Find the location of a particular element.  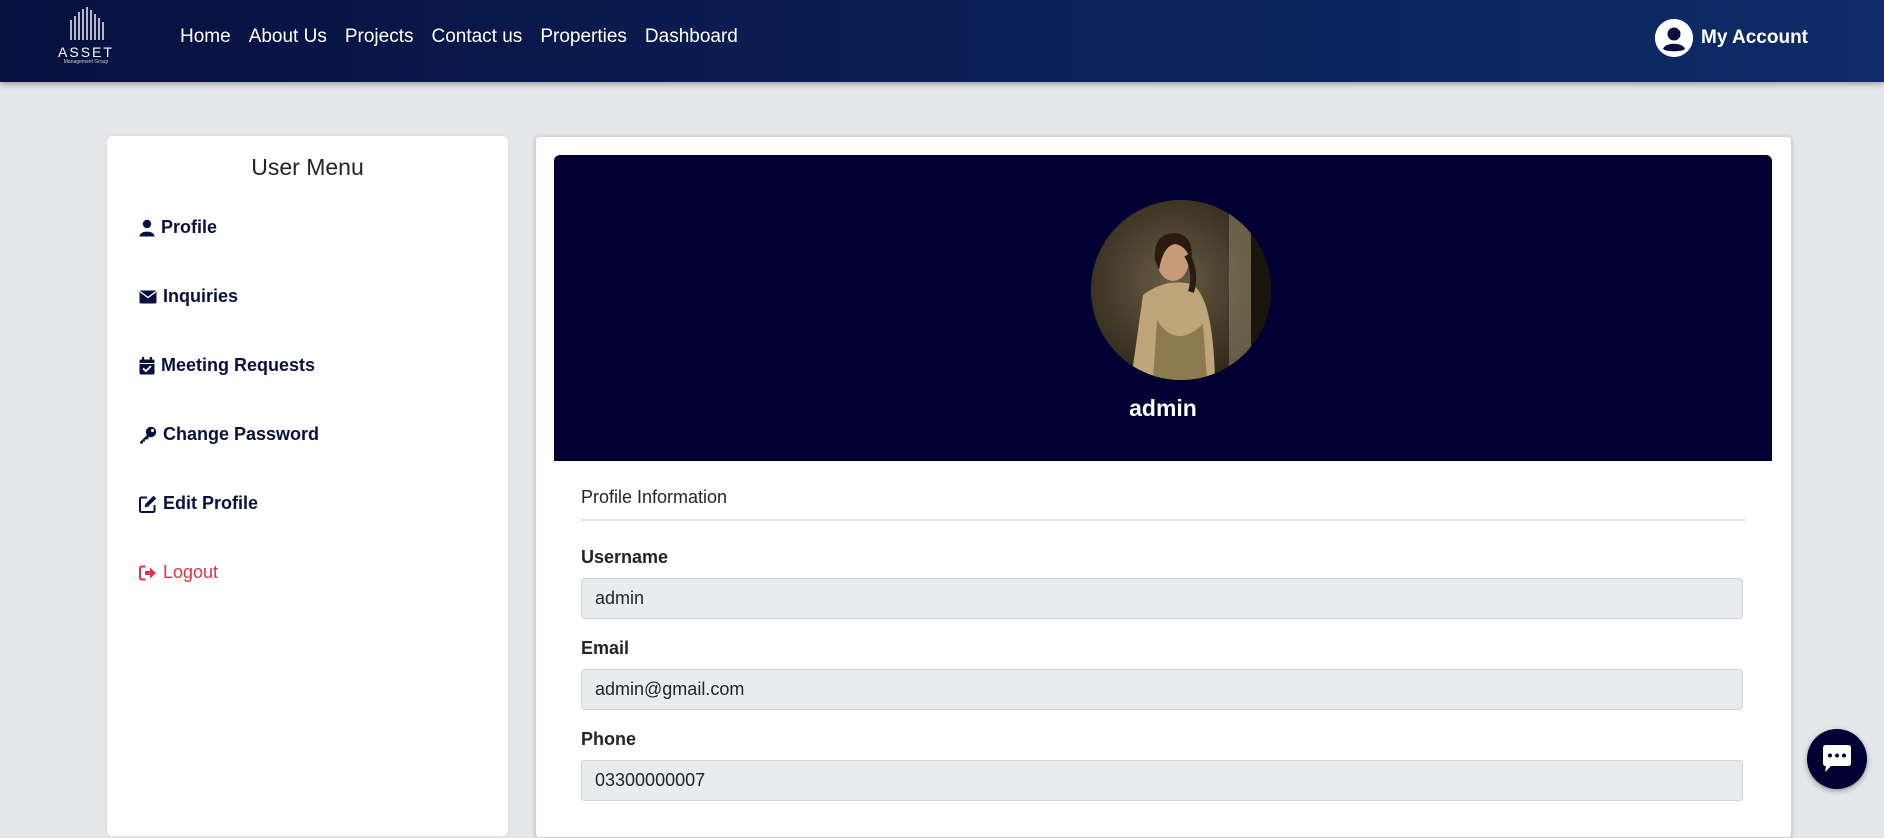

sidebar-title: User Menu is located at coordinates (307, 167).